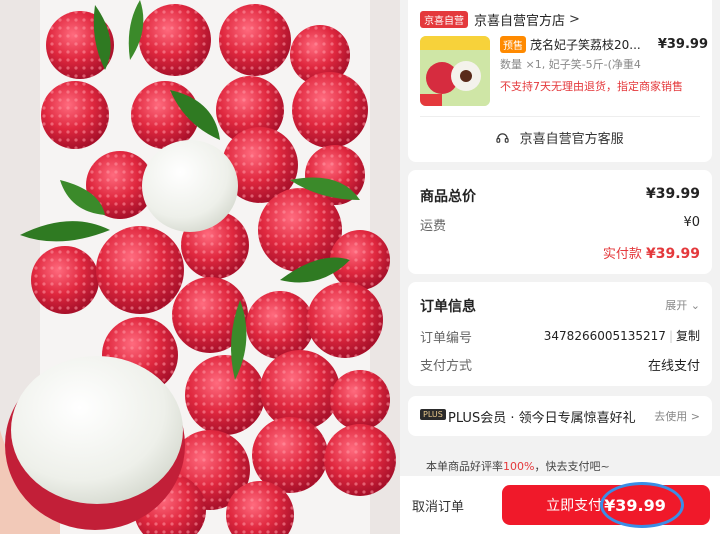 The height and width of the screenshot is (534, 720). I want to click on pay-now-button: 立即支付 ¥39.99, so click(606, 505).